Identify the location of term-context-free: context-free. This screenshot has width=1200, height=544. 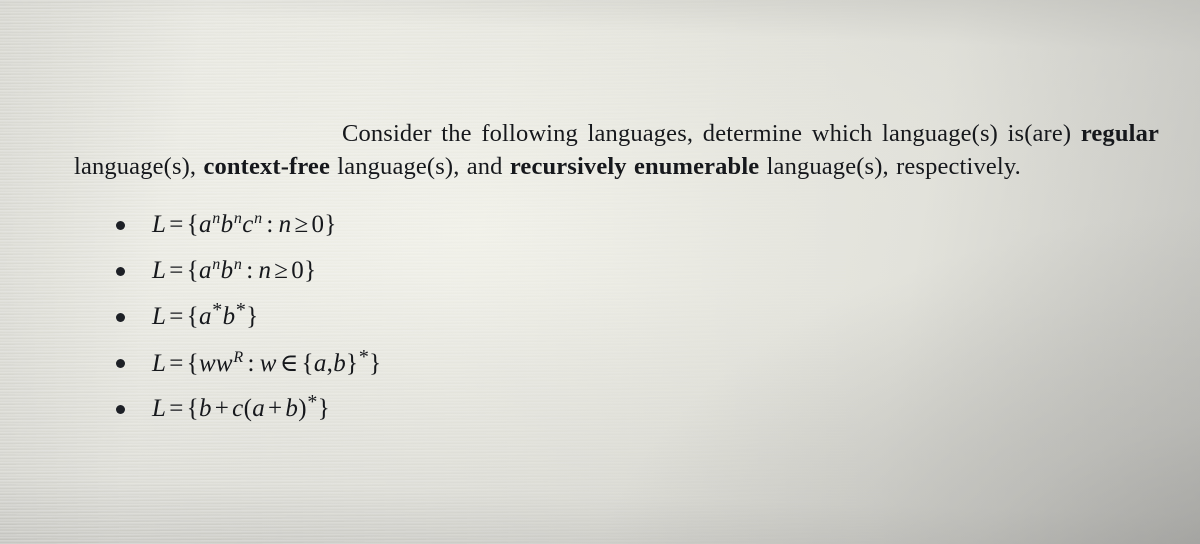
(266, 166).